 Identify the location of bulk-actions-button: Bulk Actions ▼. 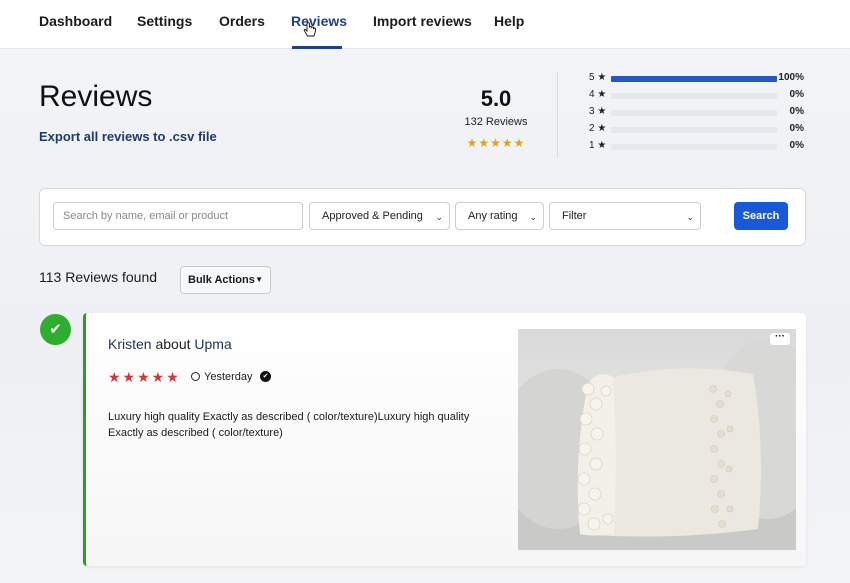
(225, 280).